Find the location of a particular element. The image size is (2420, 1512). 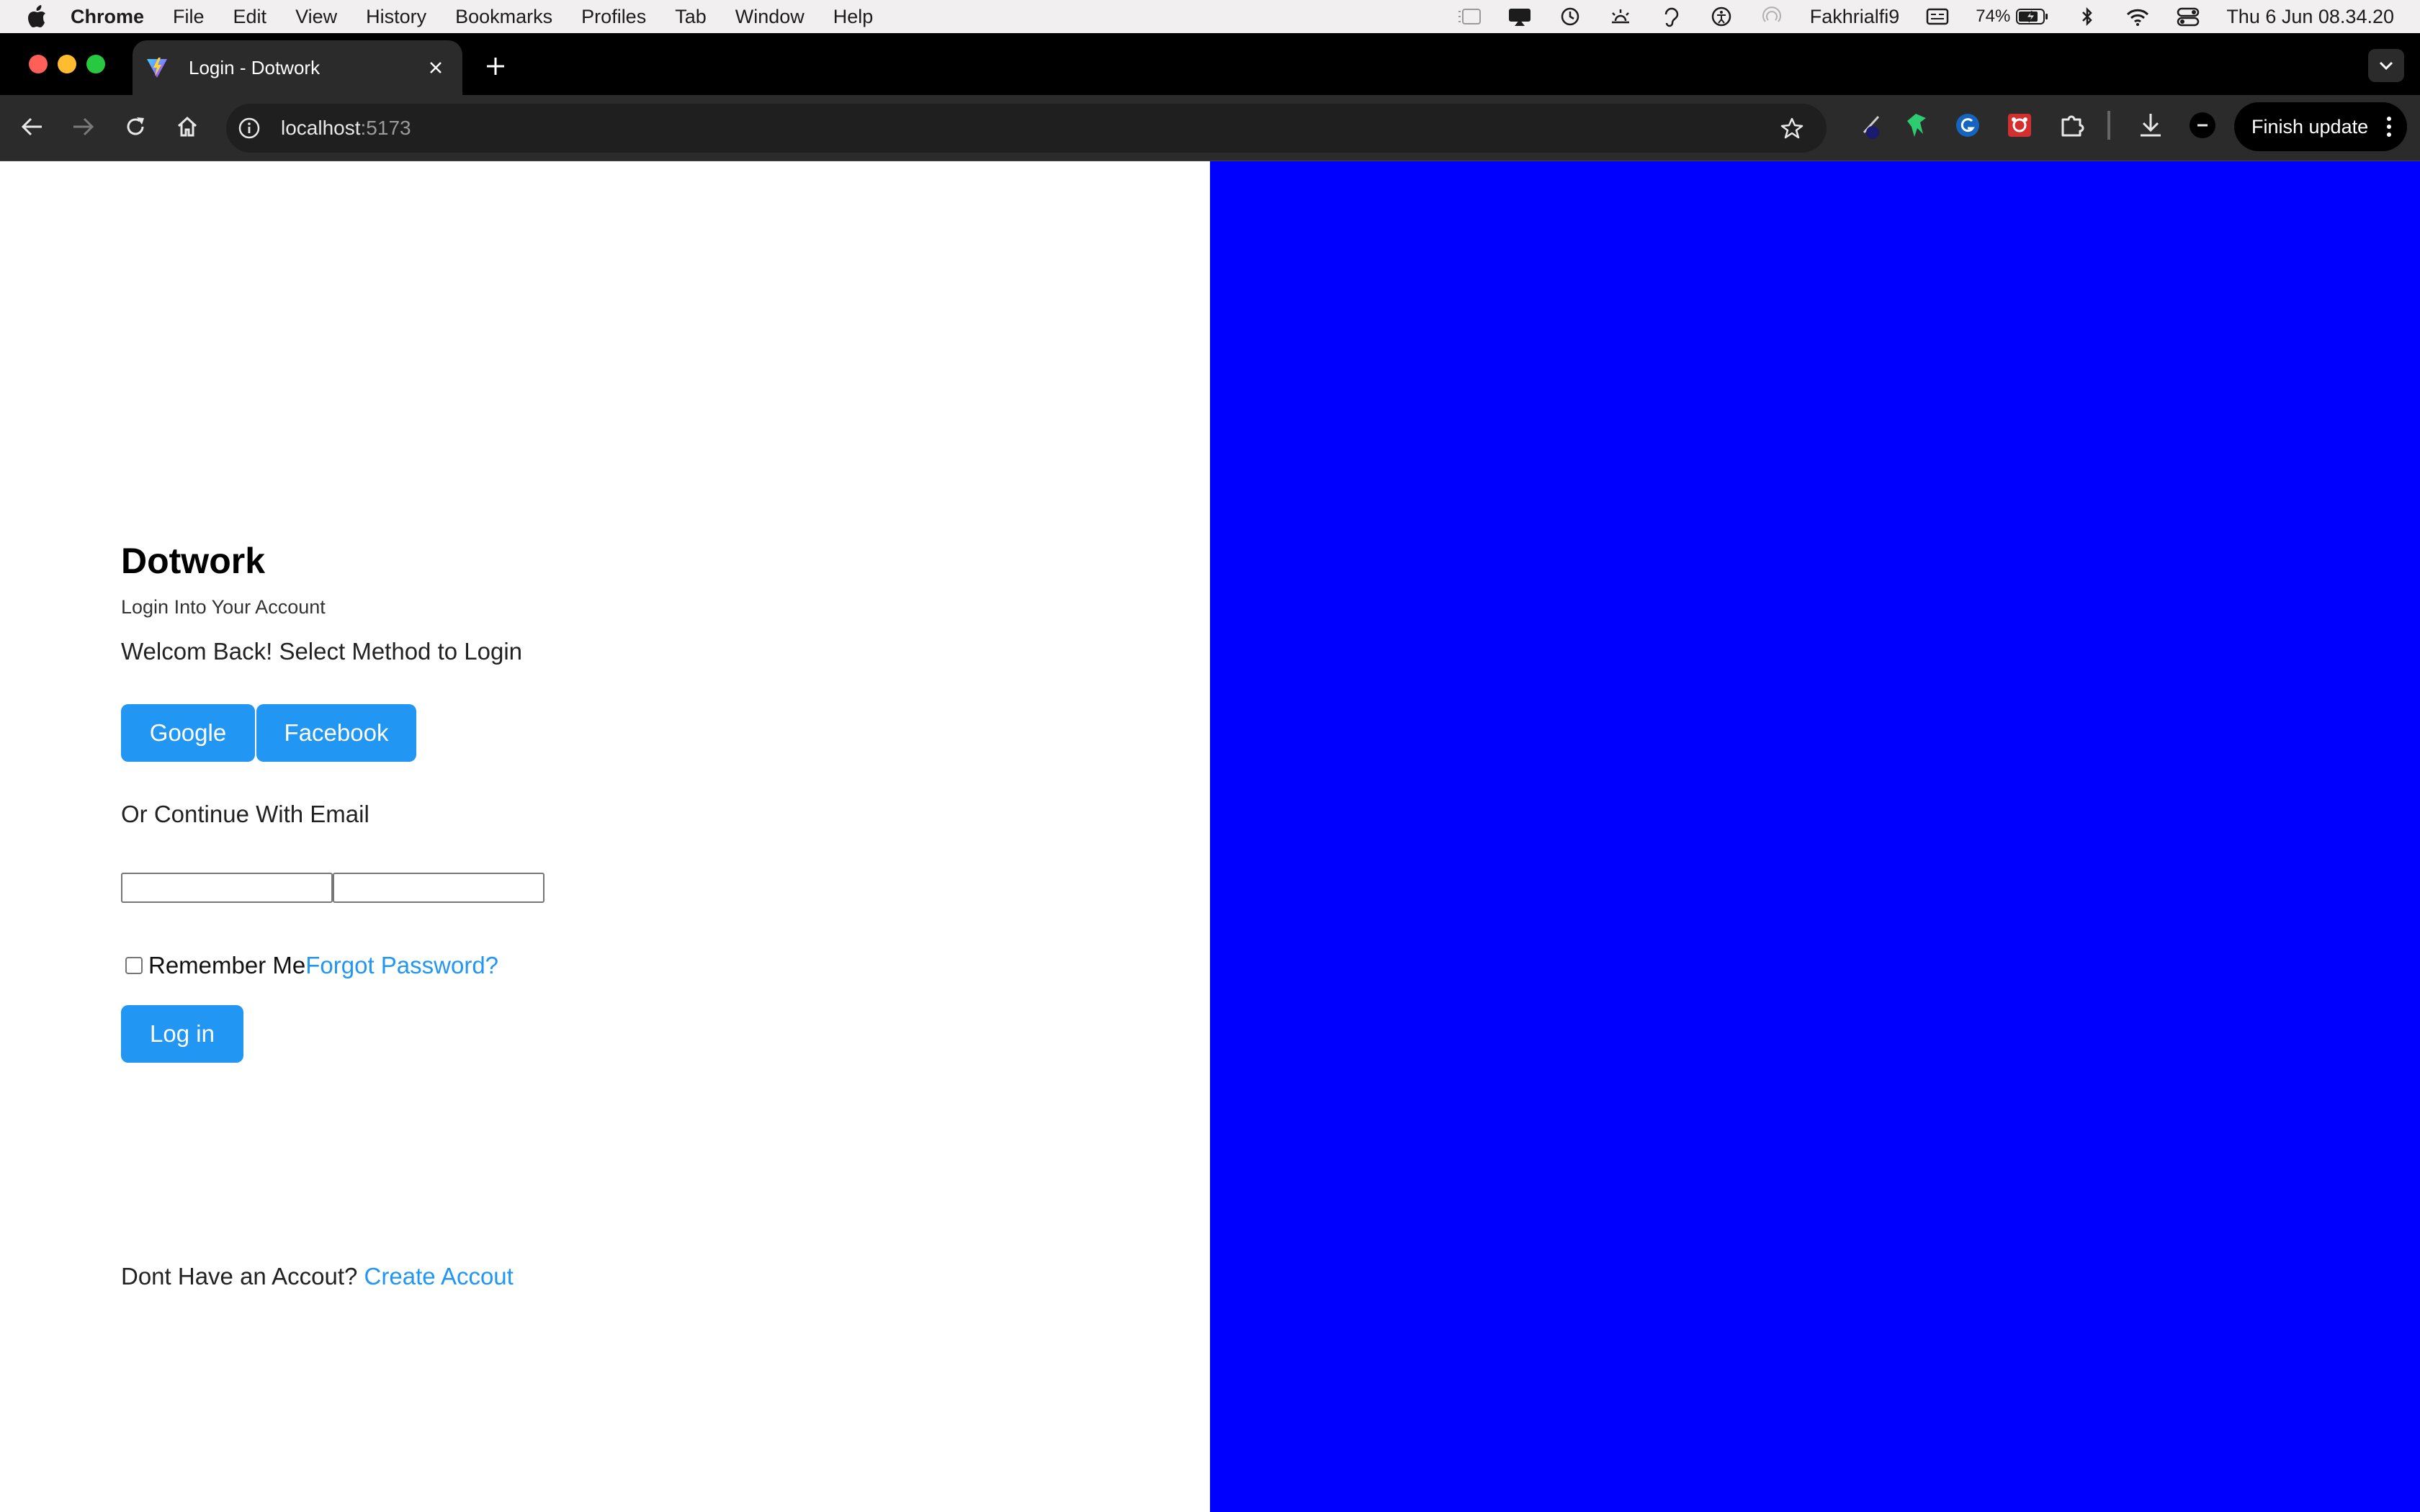

menu-profiles: Profiles is located at coordinates (613, 17).